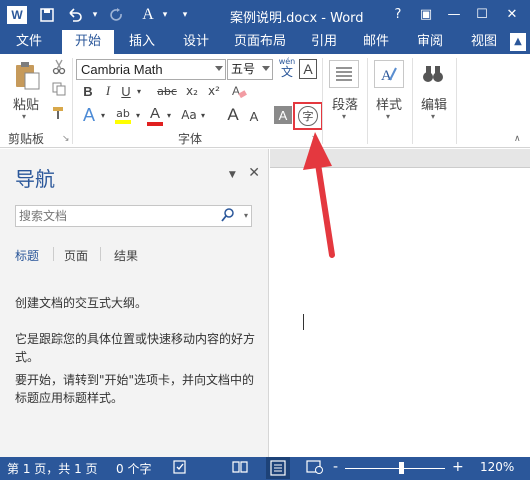  I want to click on nav-tab-results: 结果, so click(126, 255).